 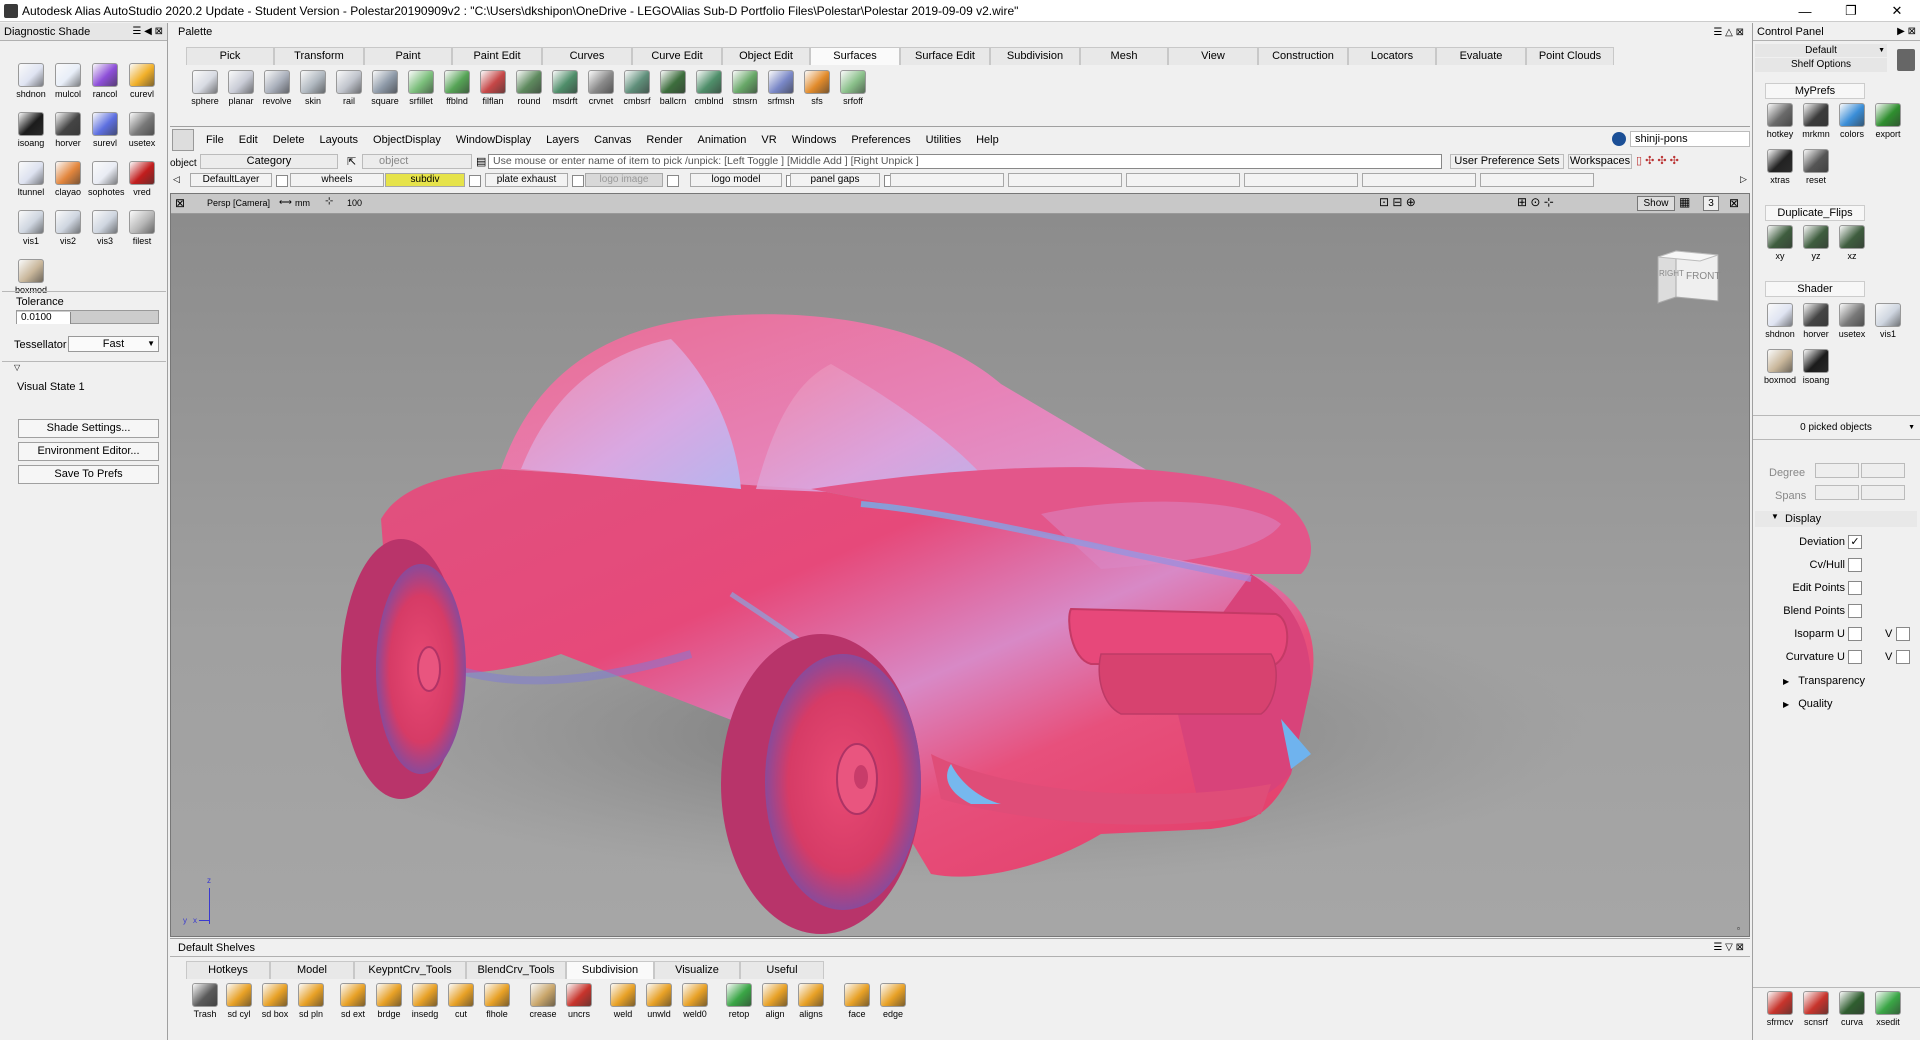 What do you see at coordinates (68, 81) in the screenshot?
I see `diag-mulcol-button: mulcol` at bounding box center [68, 81].